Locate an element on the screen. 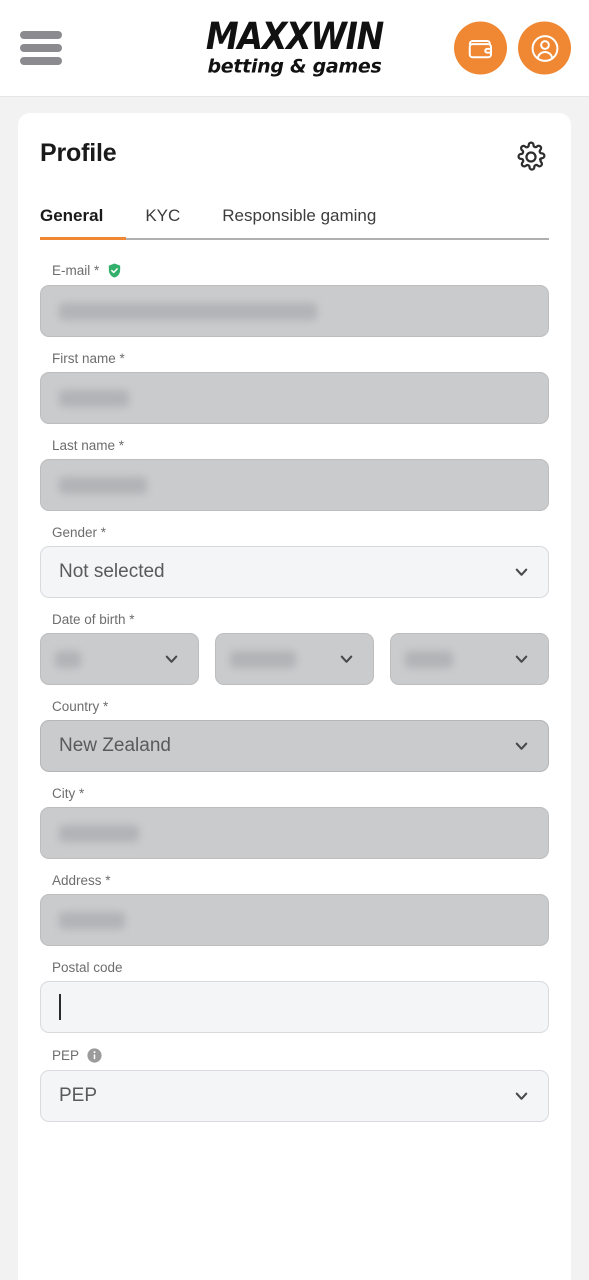  field-email: E-mail * is located at coordinates (294, 299).